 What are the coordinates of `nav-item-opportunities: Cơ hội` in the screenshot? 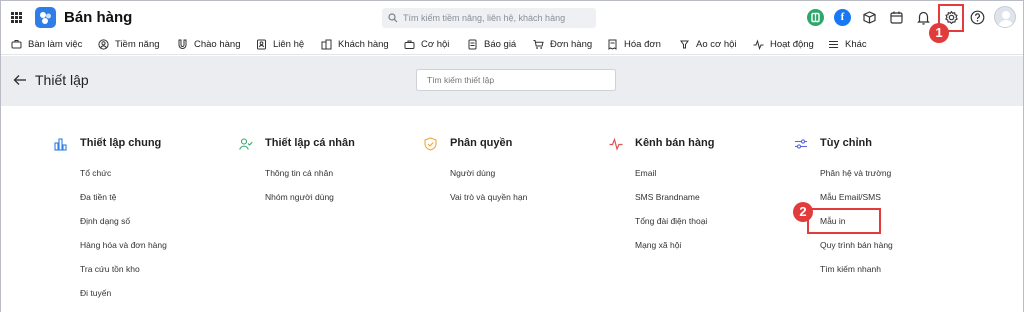 It's located at (426, 44).